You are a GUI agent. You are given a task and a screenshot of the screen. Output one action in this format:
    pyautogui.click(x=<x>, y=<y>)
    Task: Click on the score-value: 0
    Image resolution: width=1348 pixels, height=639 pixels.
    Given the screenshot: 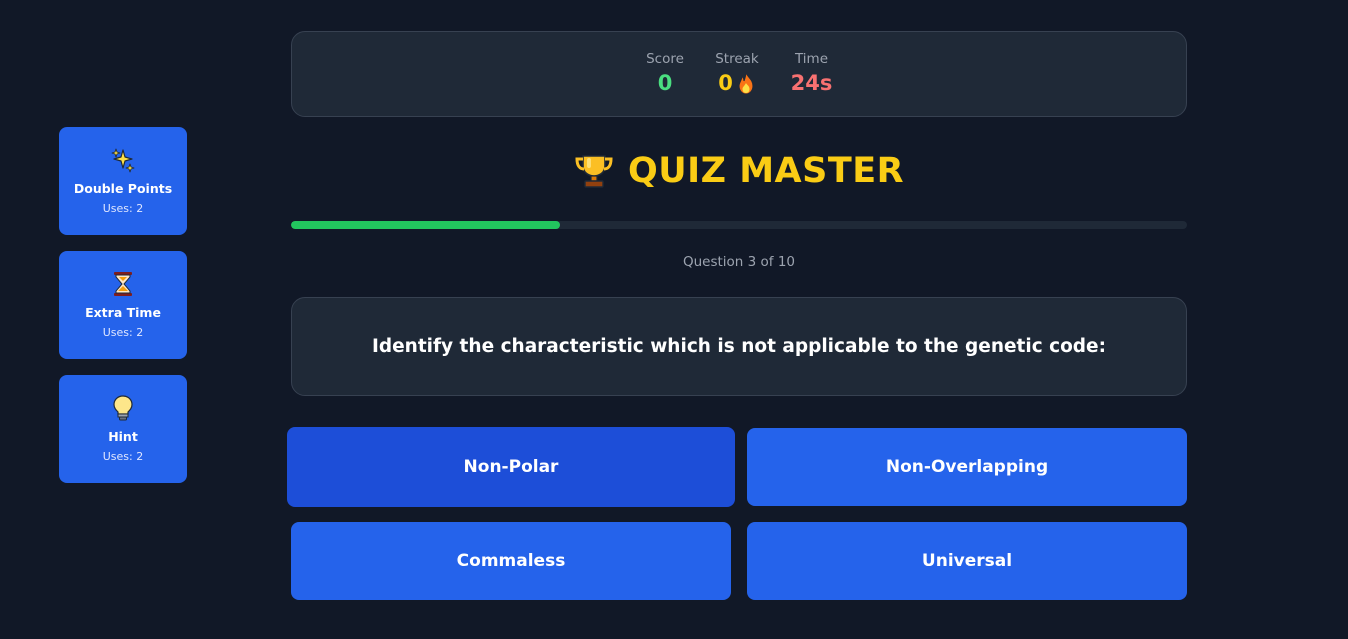 What is the action you would take?
    pyautogui.click(x=665, y=83)
    